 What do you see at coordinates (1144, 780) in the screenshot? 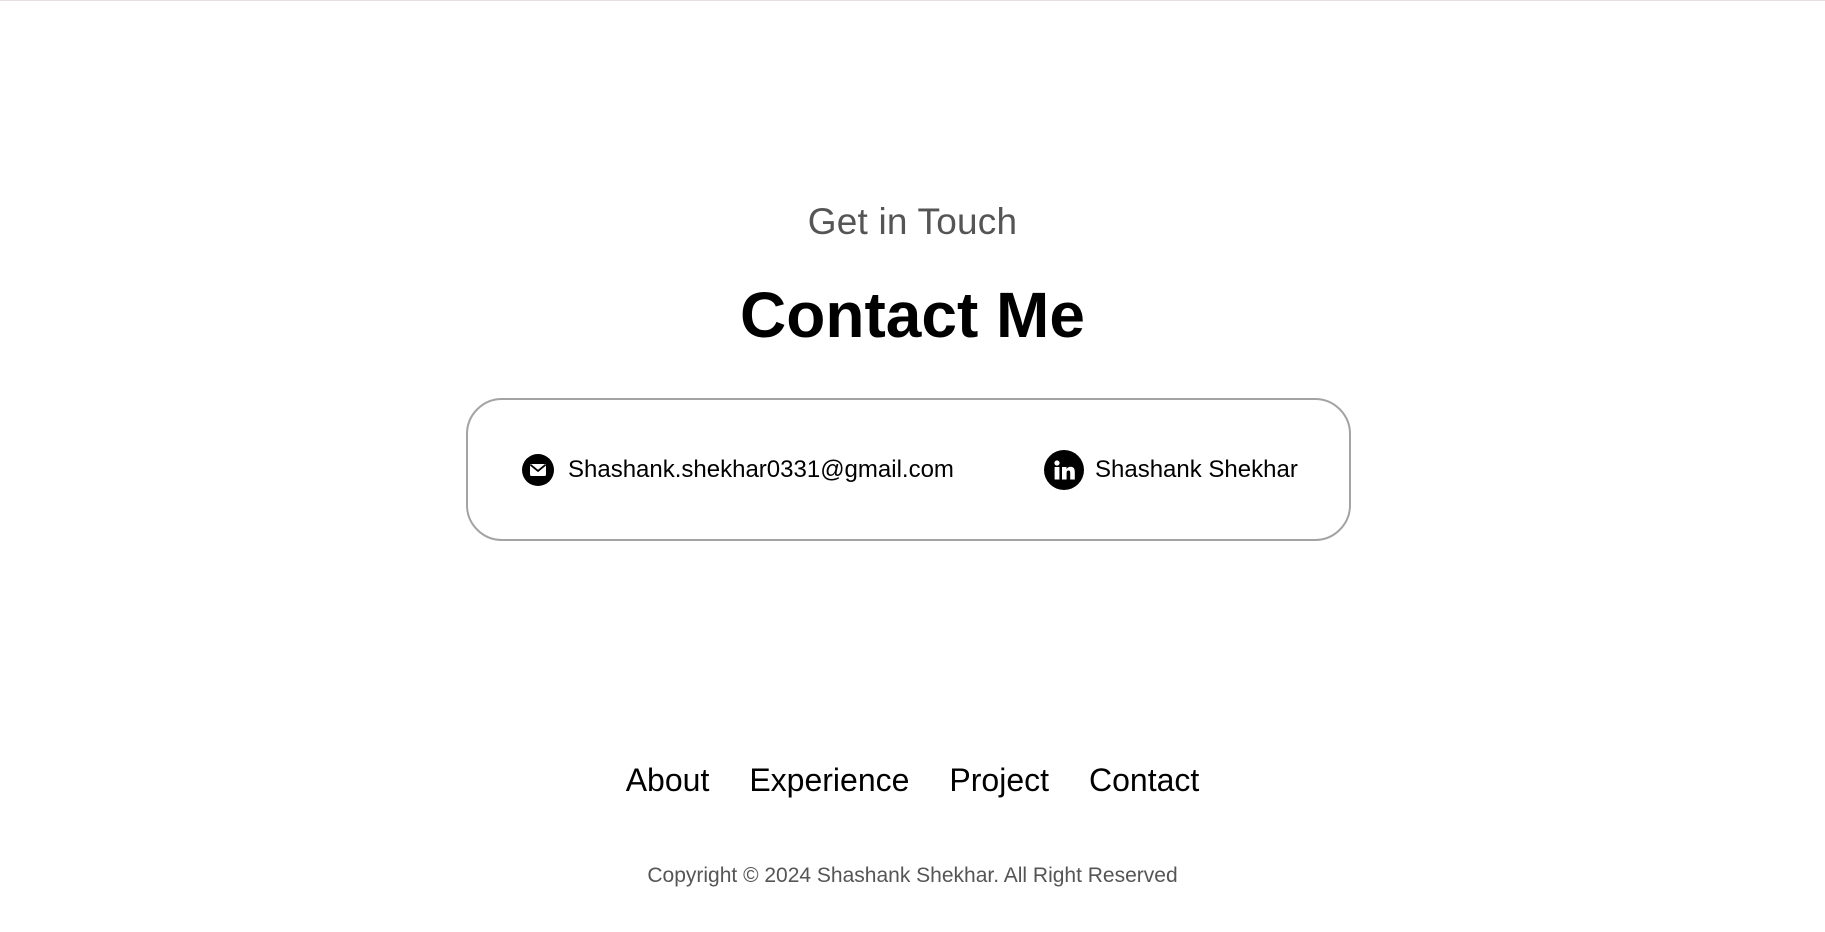
I see `footer-link-contact: Contact` at bounding box center [1144, 780].